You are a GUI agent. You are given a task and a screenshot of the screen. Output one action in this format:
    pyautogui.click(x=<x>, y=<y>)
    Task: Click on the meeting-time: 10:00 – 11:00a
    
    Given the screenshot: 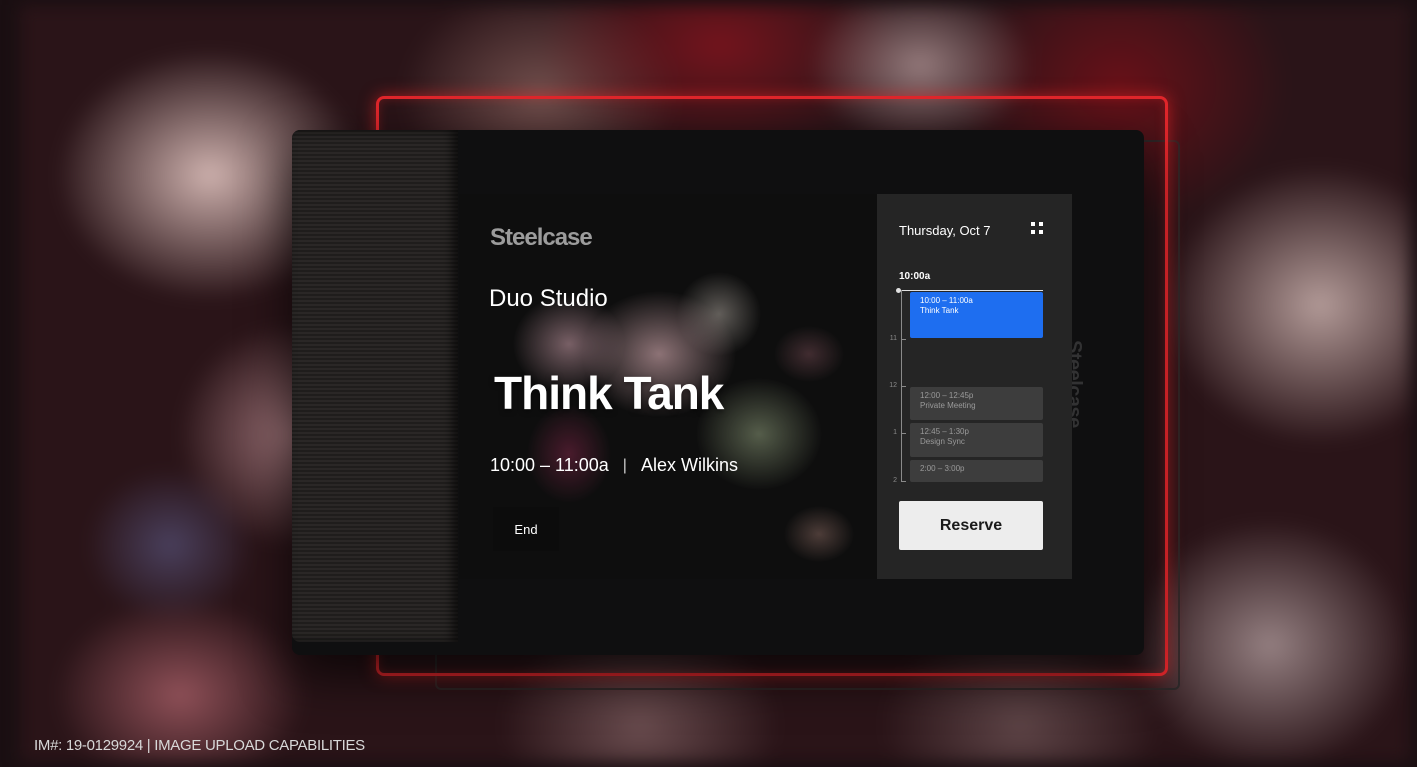 What is the action you would take?
    pyautogui.click(x=549, y=465)
    